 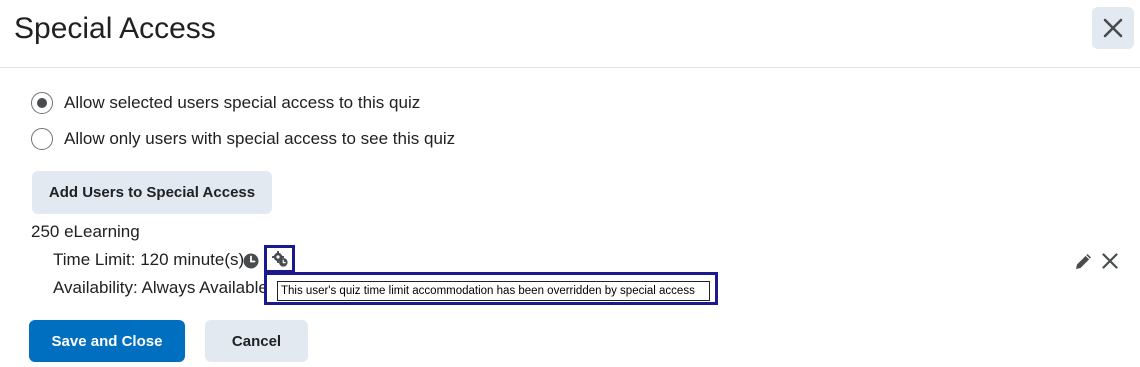 What do you see at coordinates (152, 192) in the screenshot?
I see `add-users-button: Add Users to Special Access` at bounding box center [152, 192].